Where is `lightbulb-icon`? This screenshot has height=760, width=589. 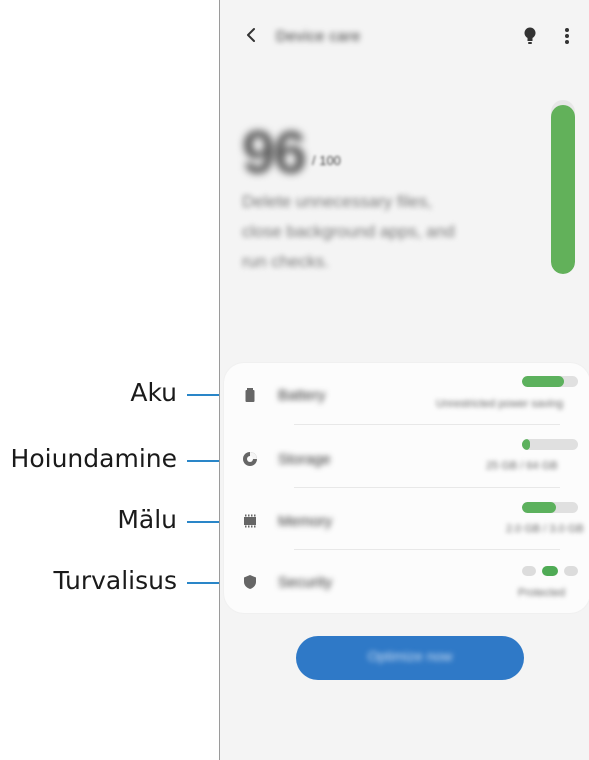
lightbulb-icon is located at coordinates (530, 36).